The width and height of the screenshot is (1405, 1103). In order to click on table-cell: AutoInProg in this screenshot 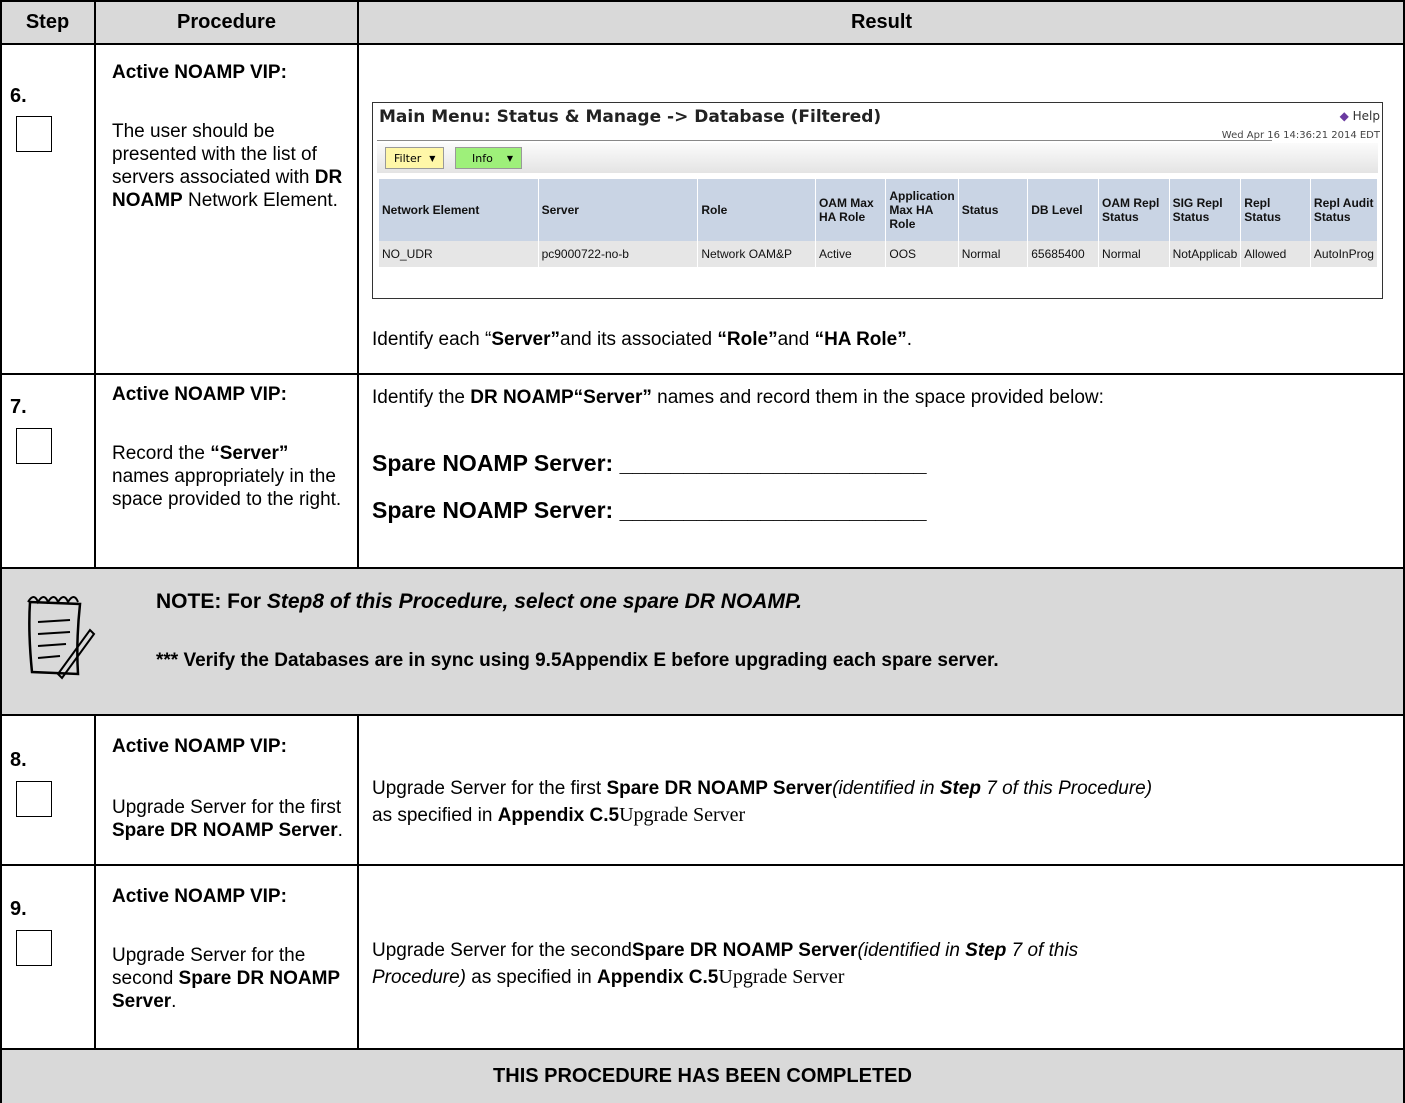, I will do `click(1344, 254)`.